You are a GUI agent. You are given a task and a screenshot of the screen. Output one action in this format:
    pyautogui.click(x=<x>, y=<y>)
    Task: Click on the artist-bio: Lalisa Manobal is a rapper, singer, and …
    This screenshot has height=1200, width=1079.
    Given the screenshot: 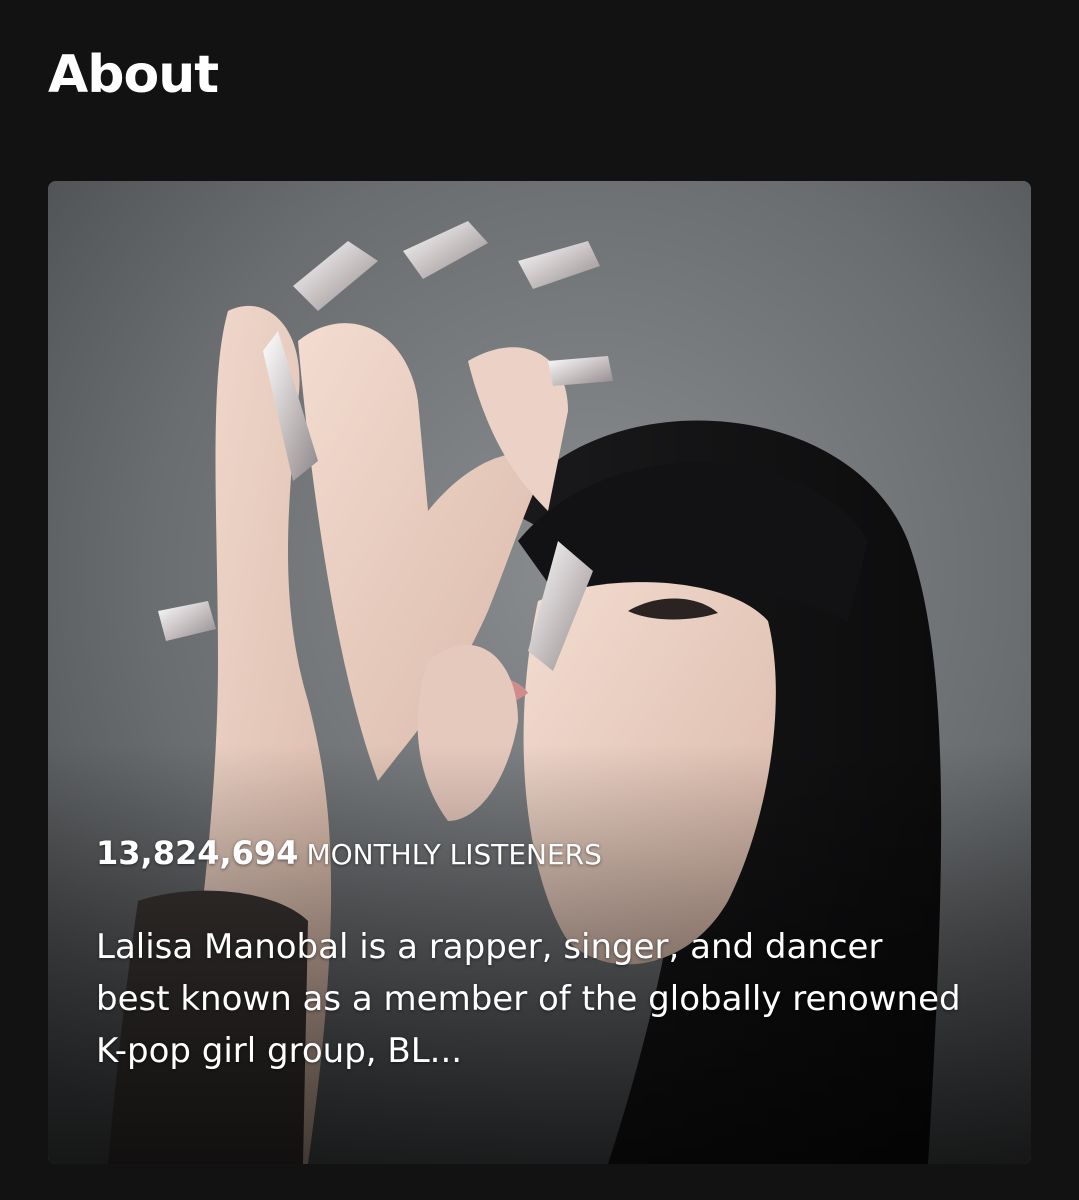 What is the action you would take?
    pyautogui.click(x=528, y=999)
    